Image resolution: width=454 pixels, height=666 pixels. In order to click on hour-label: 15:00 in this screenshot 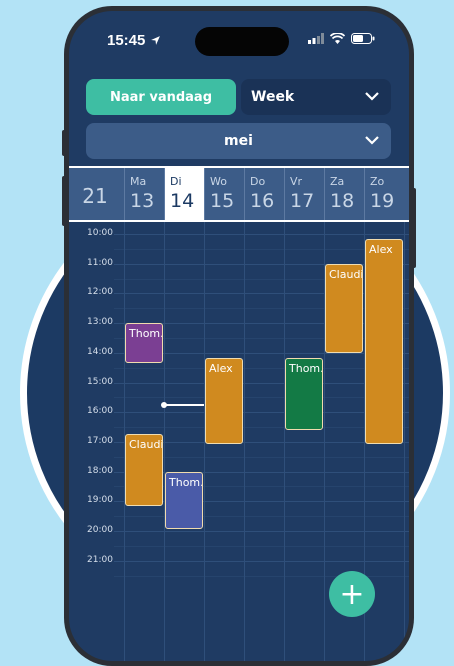, I will do `click(100, 381)`.